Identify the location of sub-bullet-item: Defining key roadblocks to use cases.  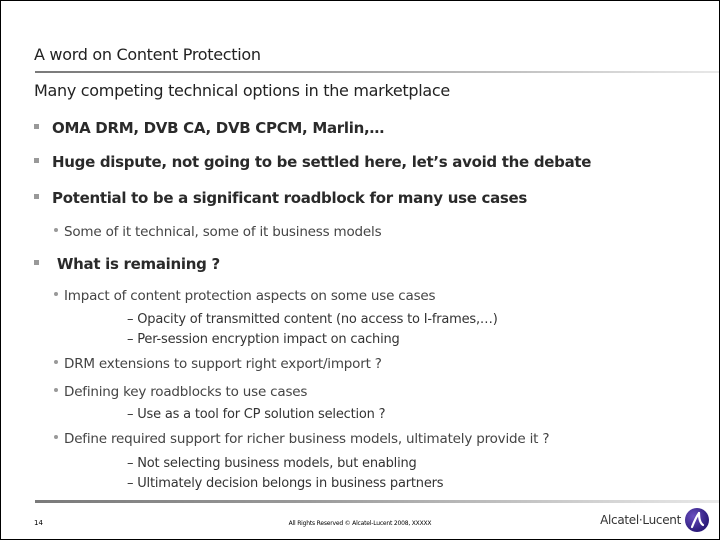
(180, 392).